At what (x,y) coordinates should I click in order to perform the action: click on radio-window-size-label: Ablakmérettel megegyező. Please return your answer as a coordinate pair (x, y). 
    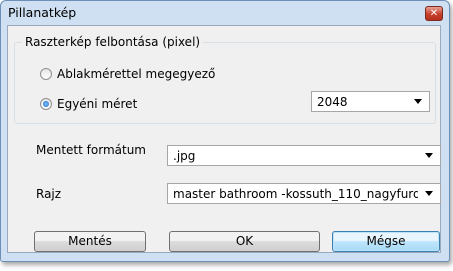
    Looking at the image, I should click on (136, 74).